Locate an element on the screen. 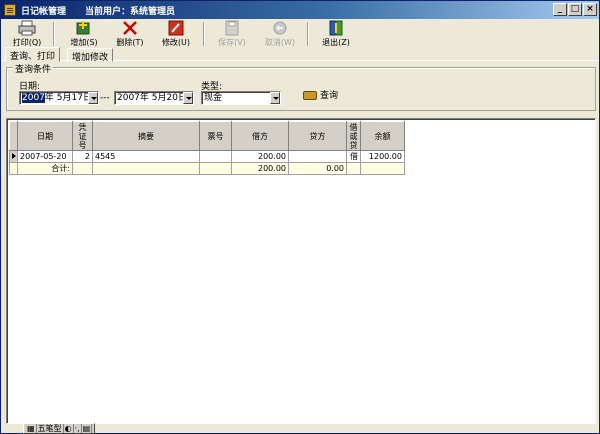  maximize-button: □ is located at coordinates (575, 9).